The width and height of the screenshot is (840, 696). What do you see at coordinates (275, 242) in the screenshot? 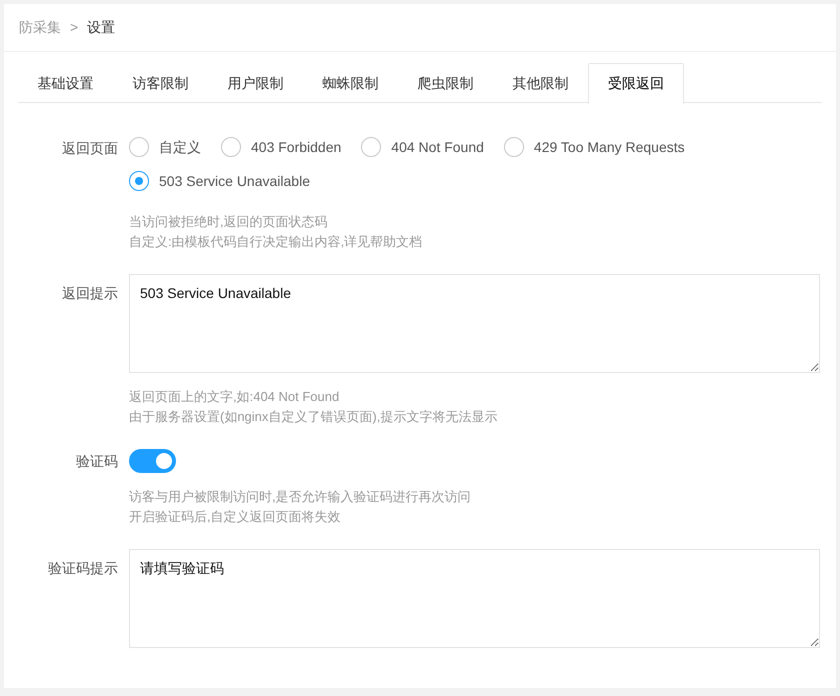
I see `help-text: 自定义:由模板代码自行决定输出内容,详见帮助文档` at bounding box center [275, 242].